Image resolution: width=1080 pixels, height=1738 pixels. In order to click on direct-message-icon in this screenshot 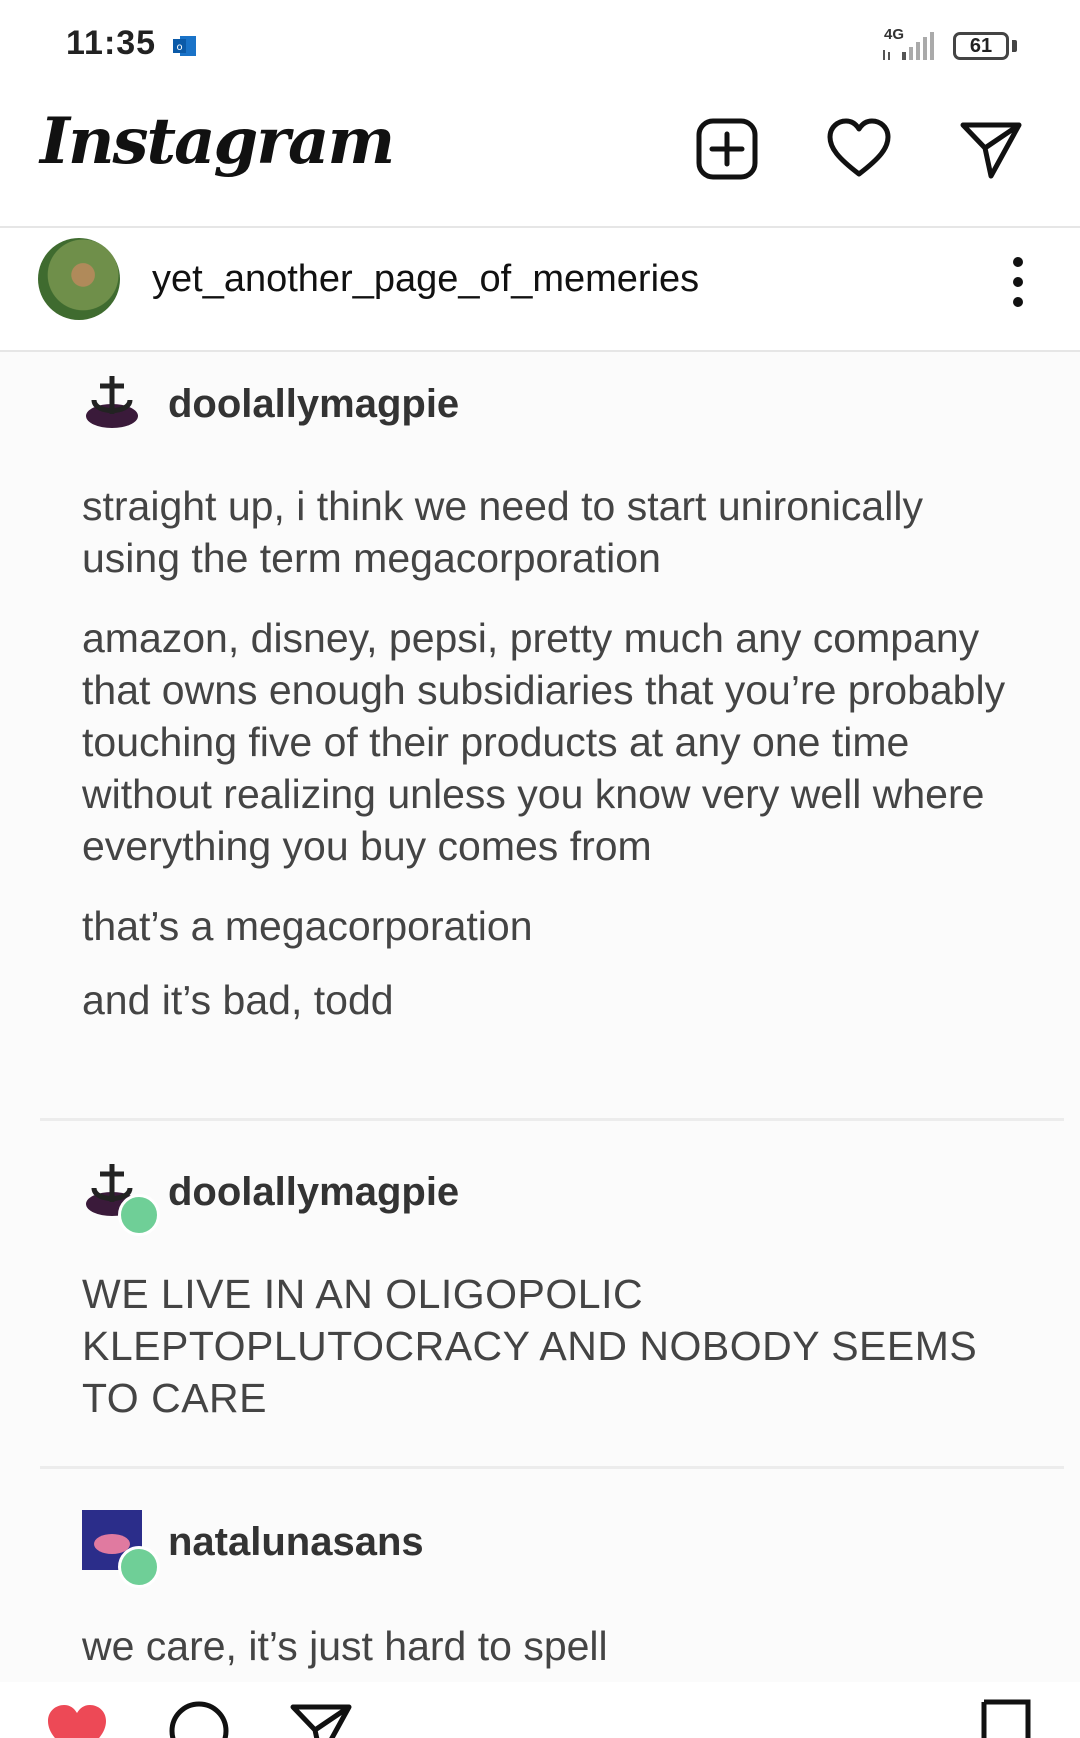, I will do `click(991, 149)`.